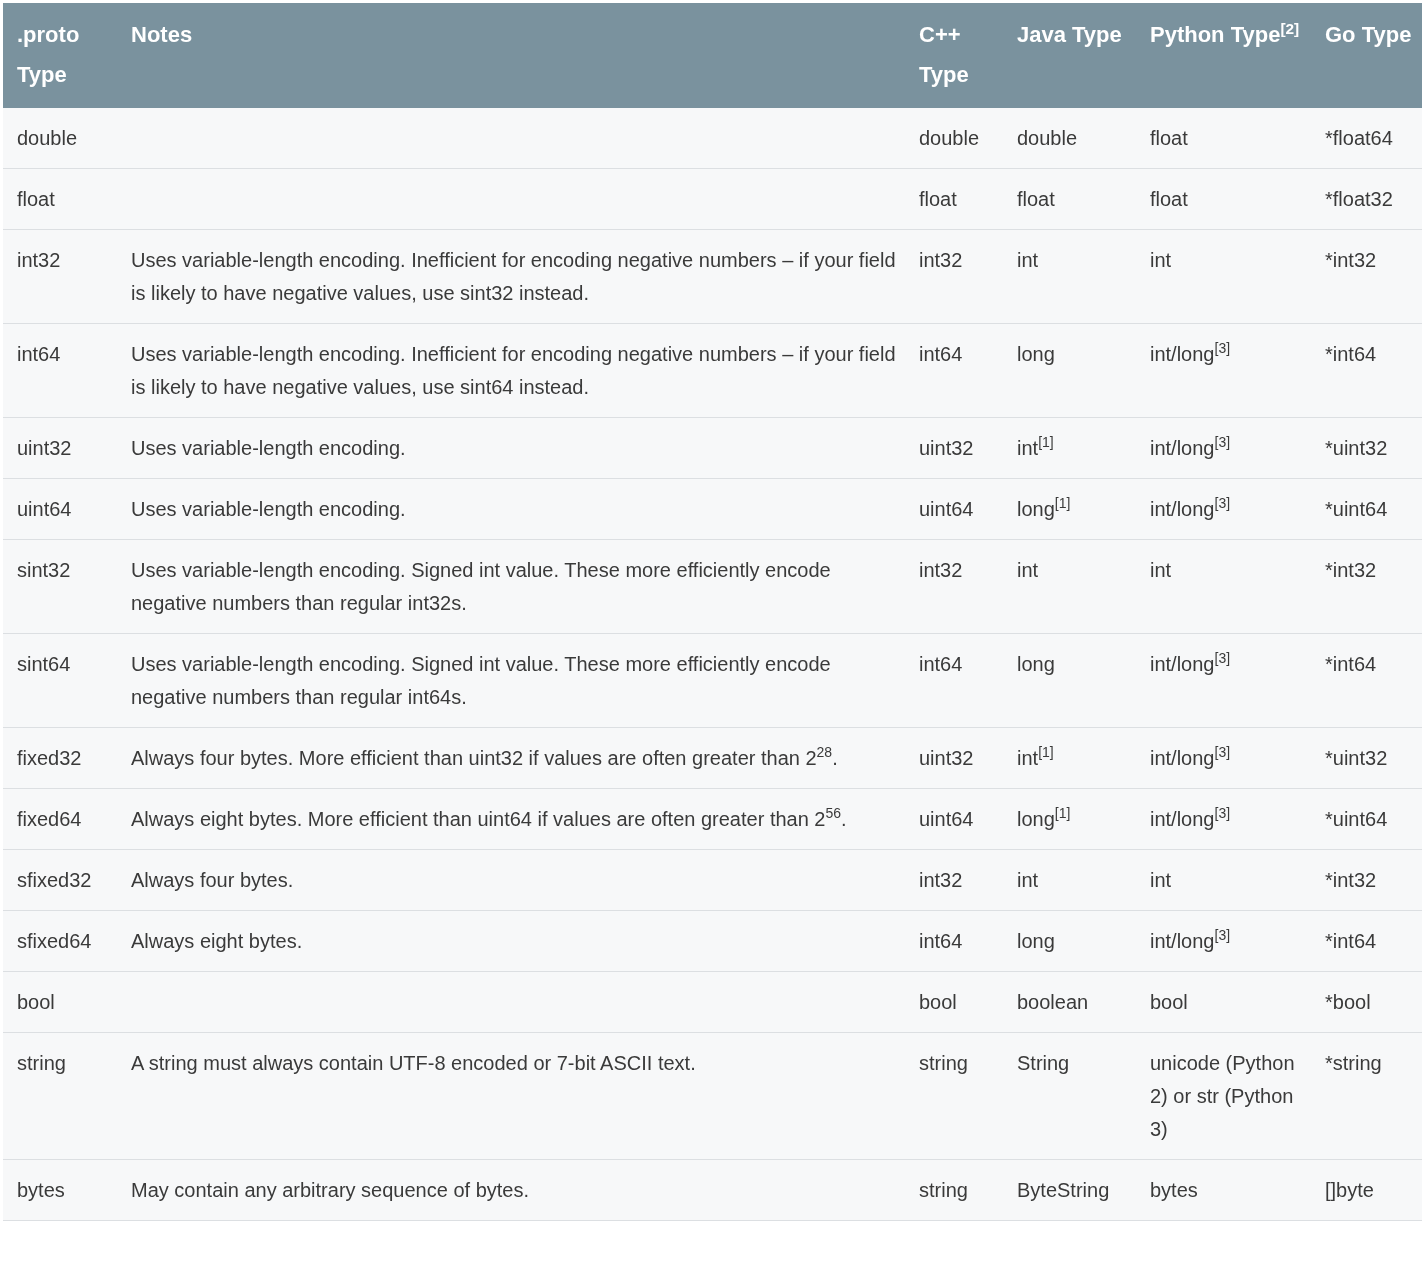 The image size is (1427, 1278). What do you see at coordinates (511, 586) in the screenshot?
I see `table-cell: Uses variable-length encoding. Signed int value. These more efficiently encode negative numbers than regular int32s.` at bounding box center [511, 586].